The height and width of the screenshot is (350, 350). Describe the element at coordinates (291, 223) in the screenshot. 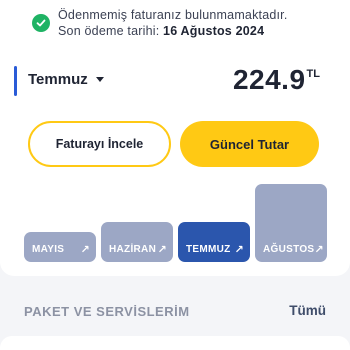

I see `bar-ağustos: AĞUSTOS ↗` at that location.